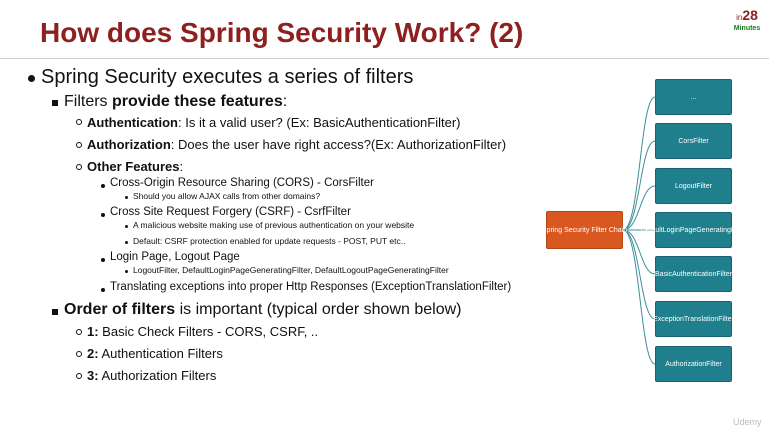  Describe the element at coordinates (693, 186) in the screenshot. I see `filter-box-logout: LogoutFilter` at that location.